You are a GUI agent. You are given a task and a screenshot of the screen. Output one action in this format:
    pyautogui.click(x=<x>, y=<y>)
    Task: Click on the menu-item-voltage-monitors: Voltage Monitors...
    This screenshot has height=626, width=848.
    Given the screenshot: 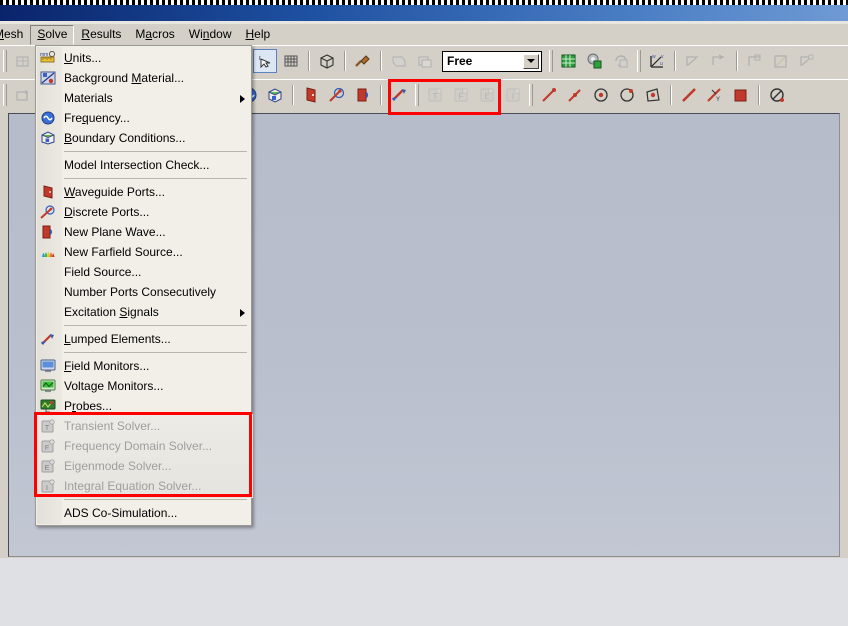 What is the action you would take?
    pyautogui.click(x=143, y=386)
    